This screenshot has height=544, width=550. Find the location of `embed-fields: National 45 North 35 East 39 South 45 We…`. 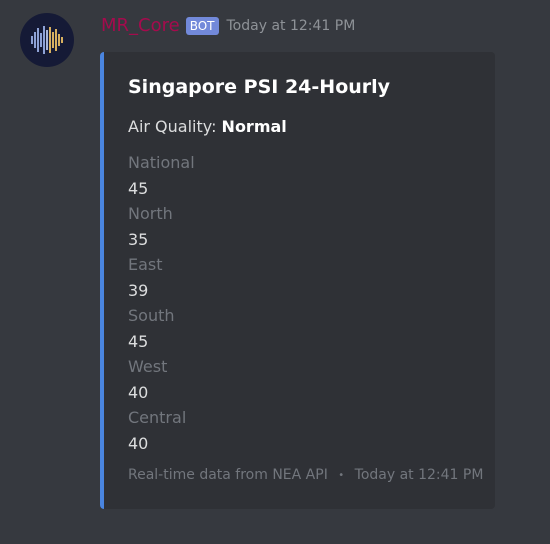

embed-fields: National 45 North 35 East 39 South 45 We… is located at coordinates (161, 303).